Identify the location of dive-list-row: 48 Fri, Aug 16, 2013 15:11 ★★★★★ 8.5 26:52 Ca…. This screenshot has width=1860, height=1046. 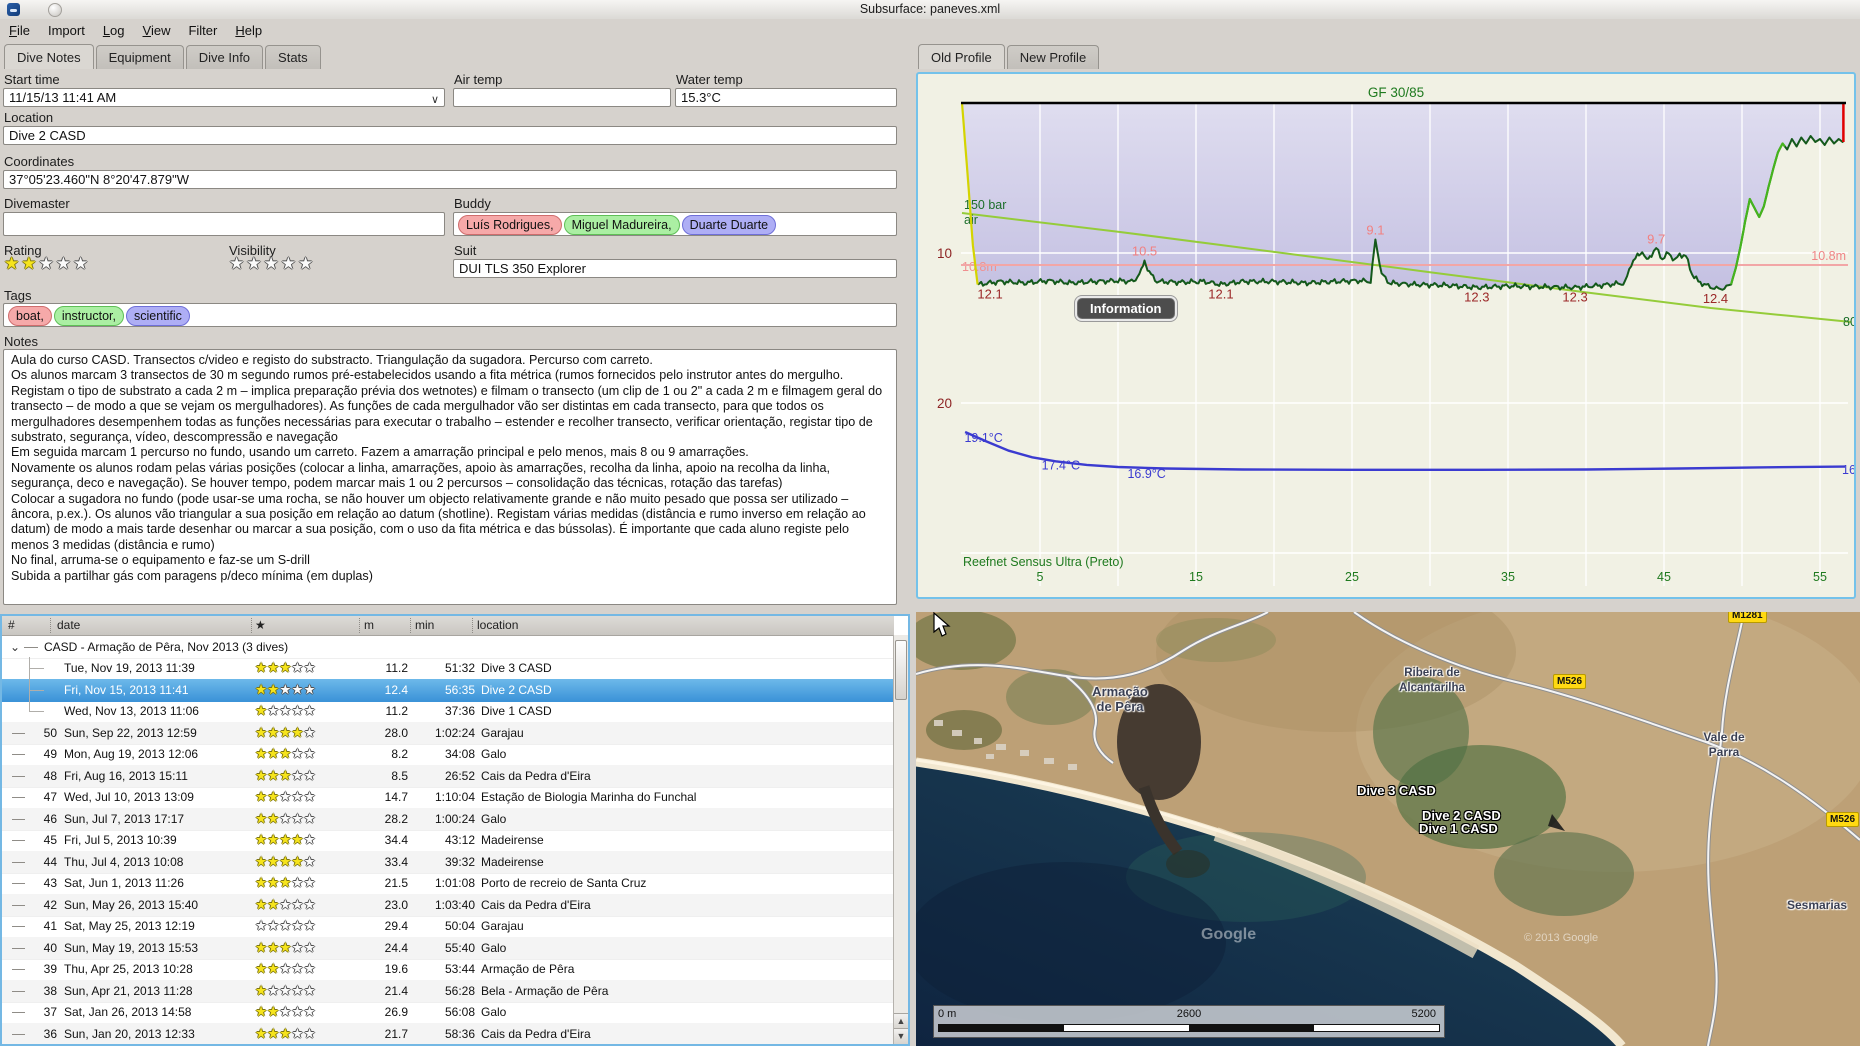
(448, 776).